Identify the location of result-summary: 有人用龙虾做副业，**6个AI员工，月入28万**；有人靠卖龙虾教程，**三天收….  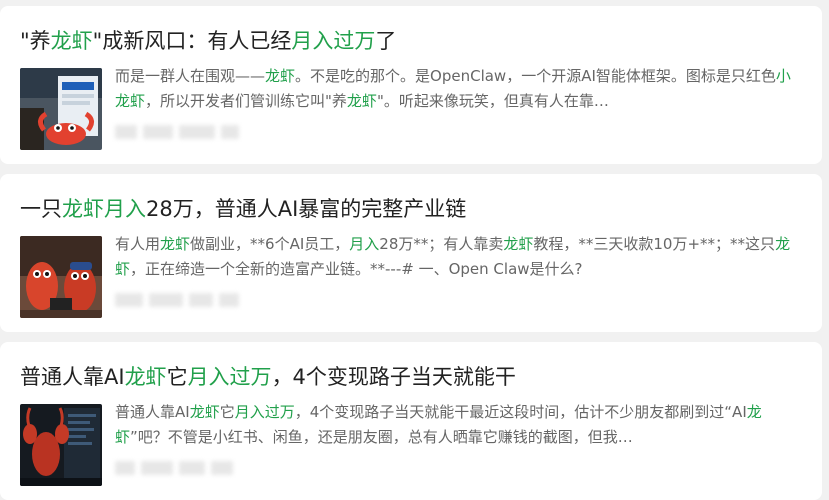
(456, 257).